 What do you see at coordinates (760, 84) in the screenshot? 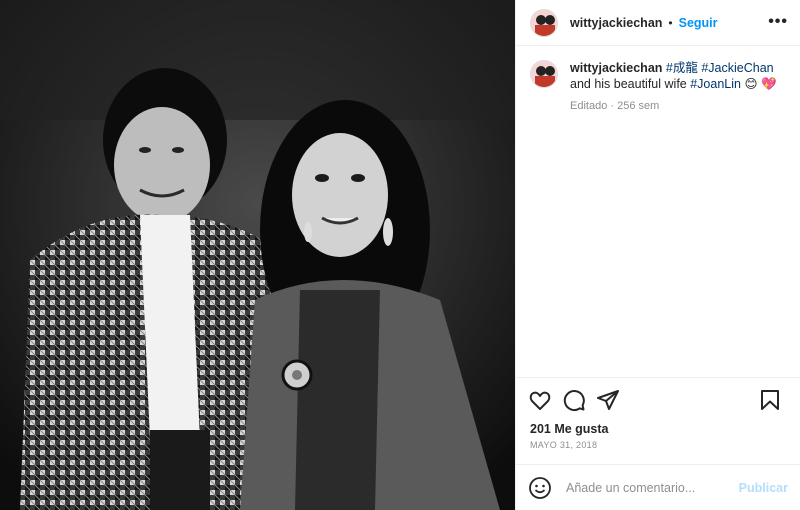
I see `caption-emoji: 😊 💖` at bounding box center [760, 84].